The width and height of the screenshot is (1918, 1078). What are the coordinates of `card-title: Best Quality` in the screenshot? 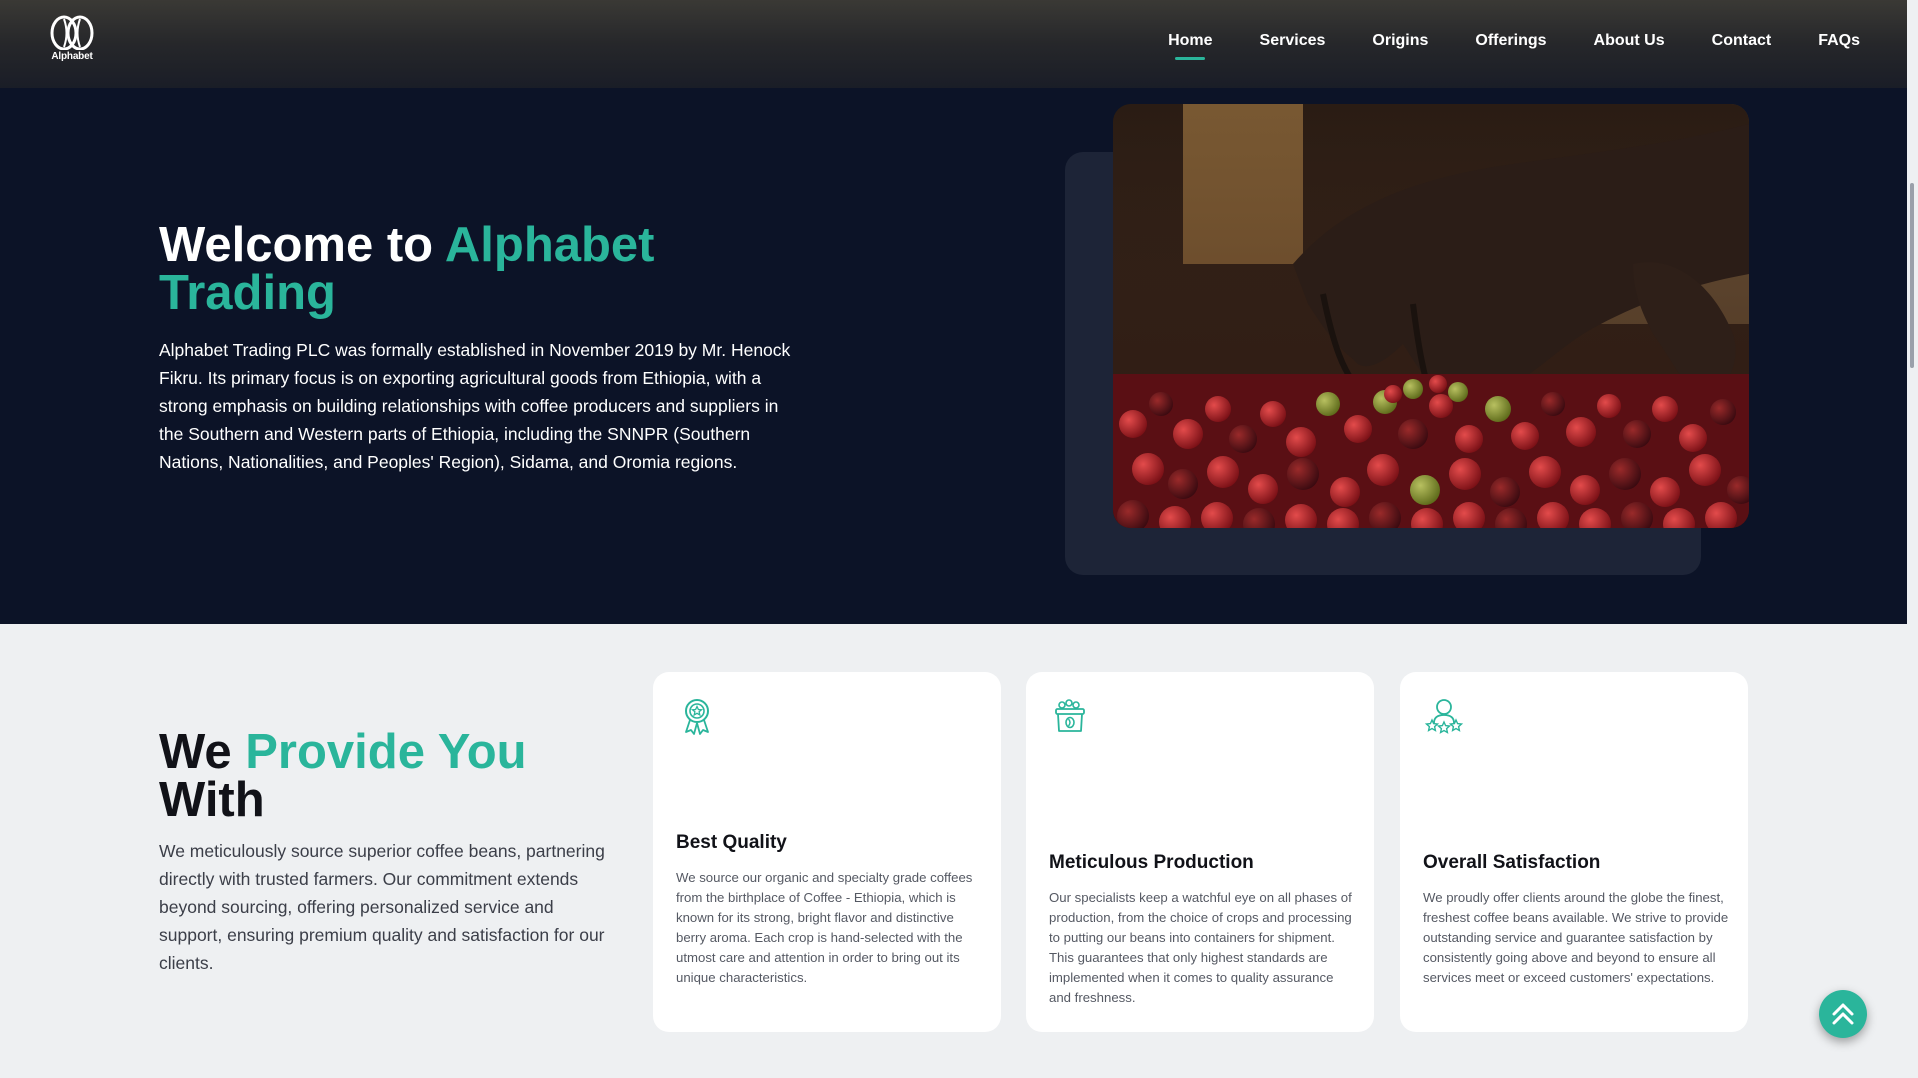 It's located at (731, 842).